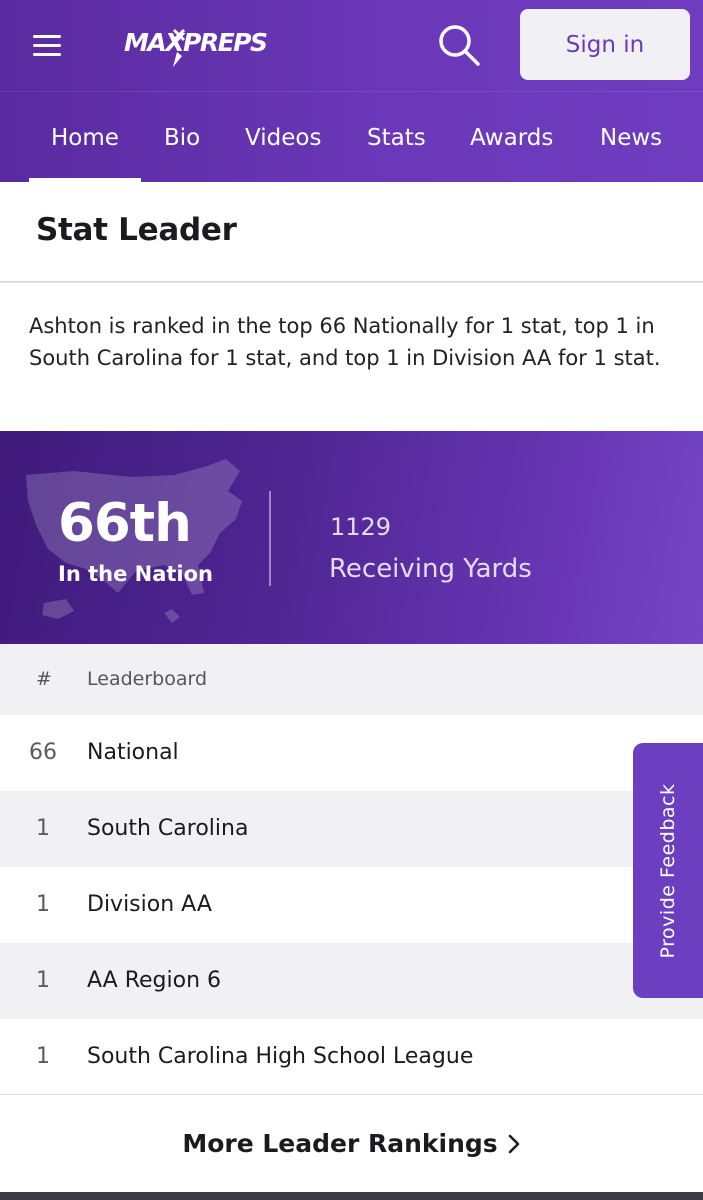 The image size is (703, 1200). What do you see at coordinates (85, 137) in the screenshot?
I see `tab-home: Home` at bounding box center [85, 137].